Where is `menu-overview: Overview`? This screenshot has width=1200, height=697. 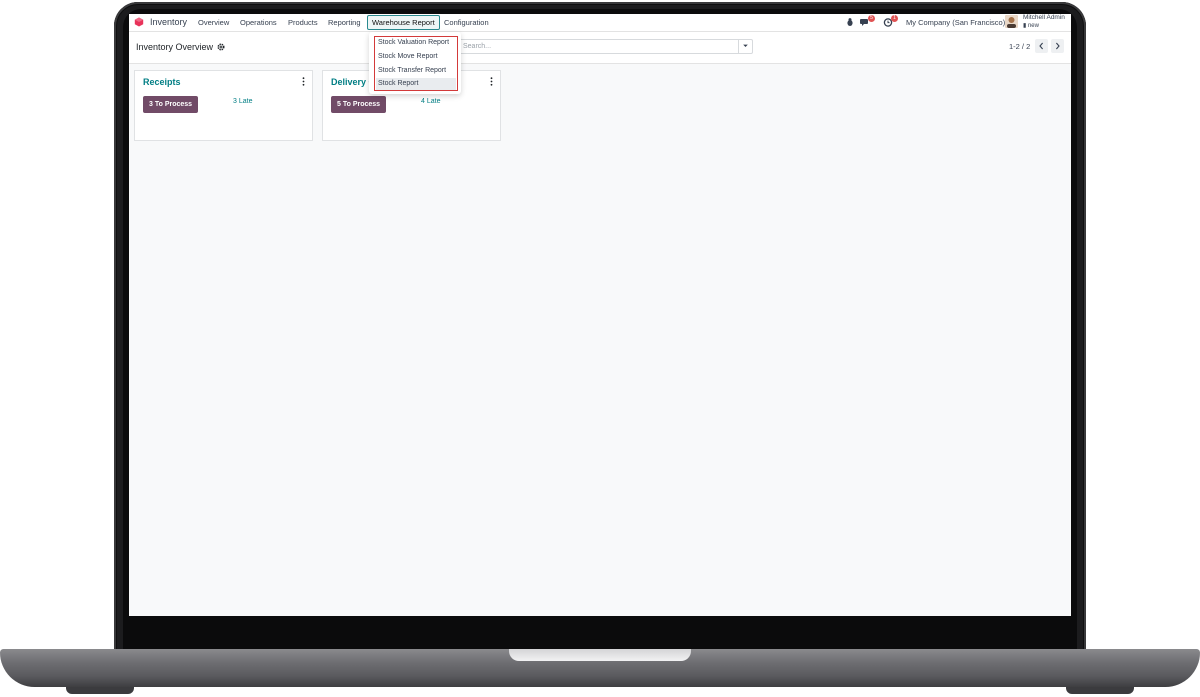 menu-overview: Overview is located at coordinates (213, 22).